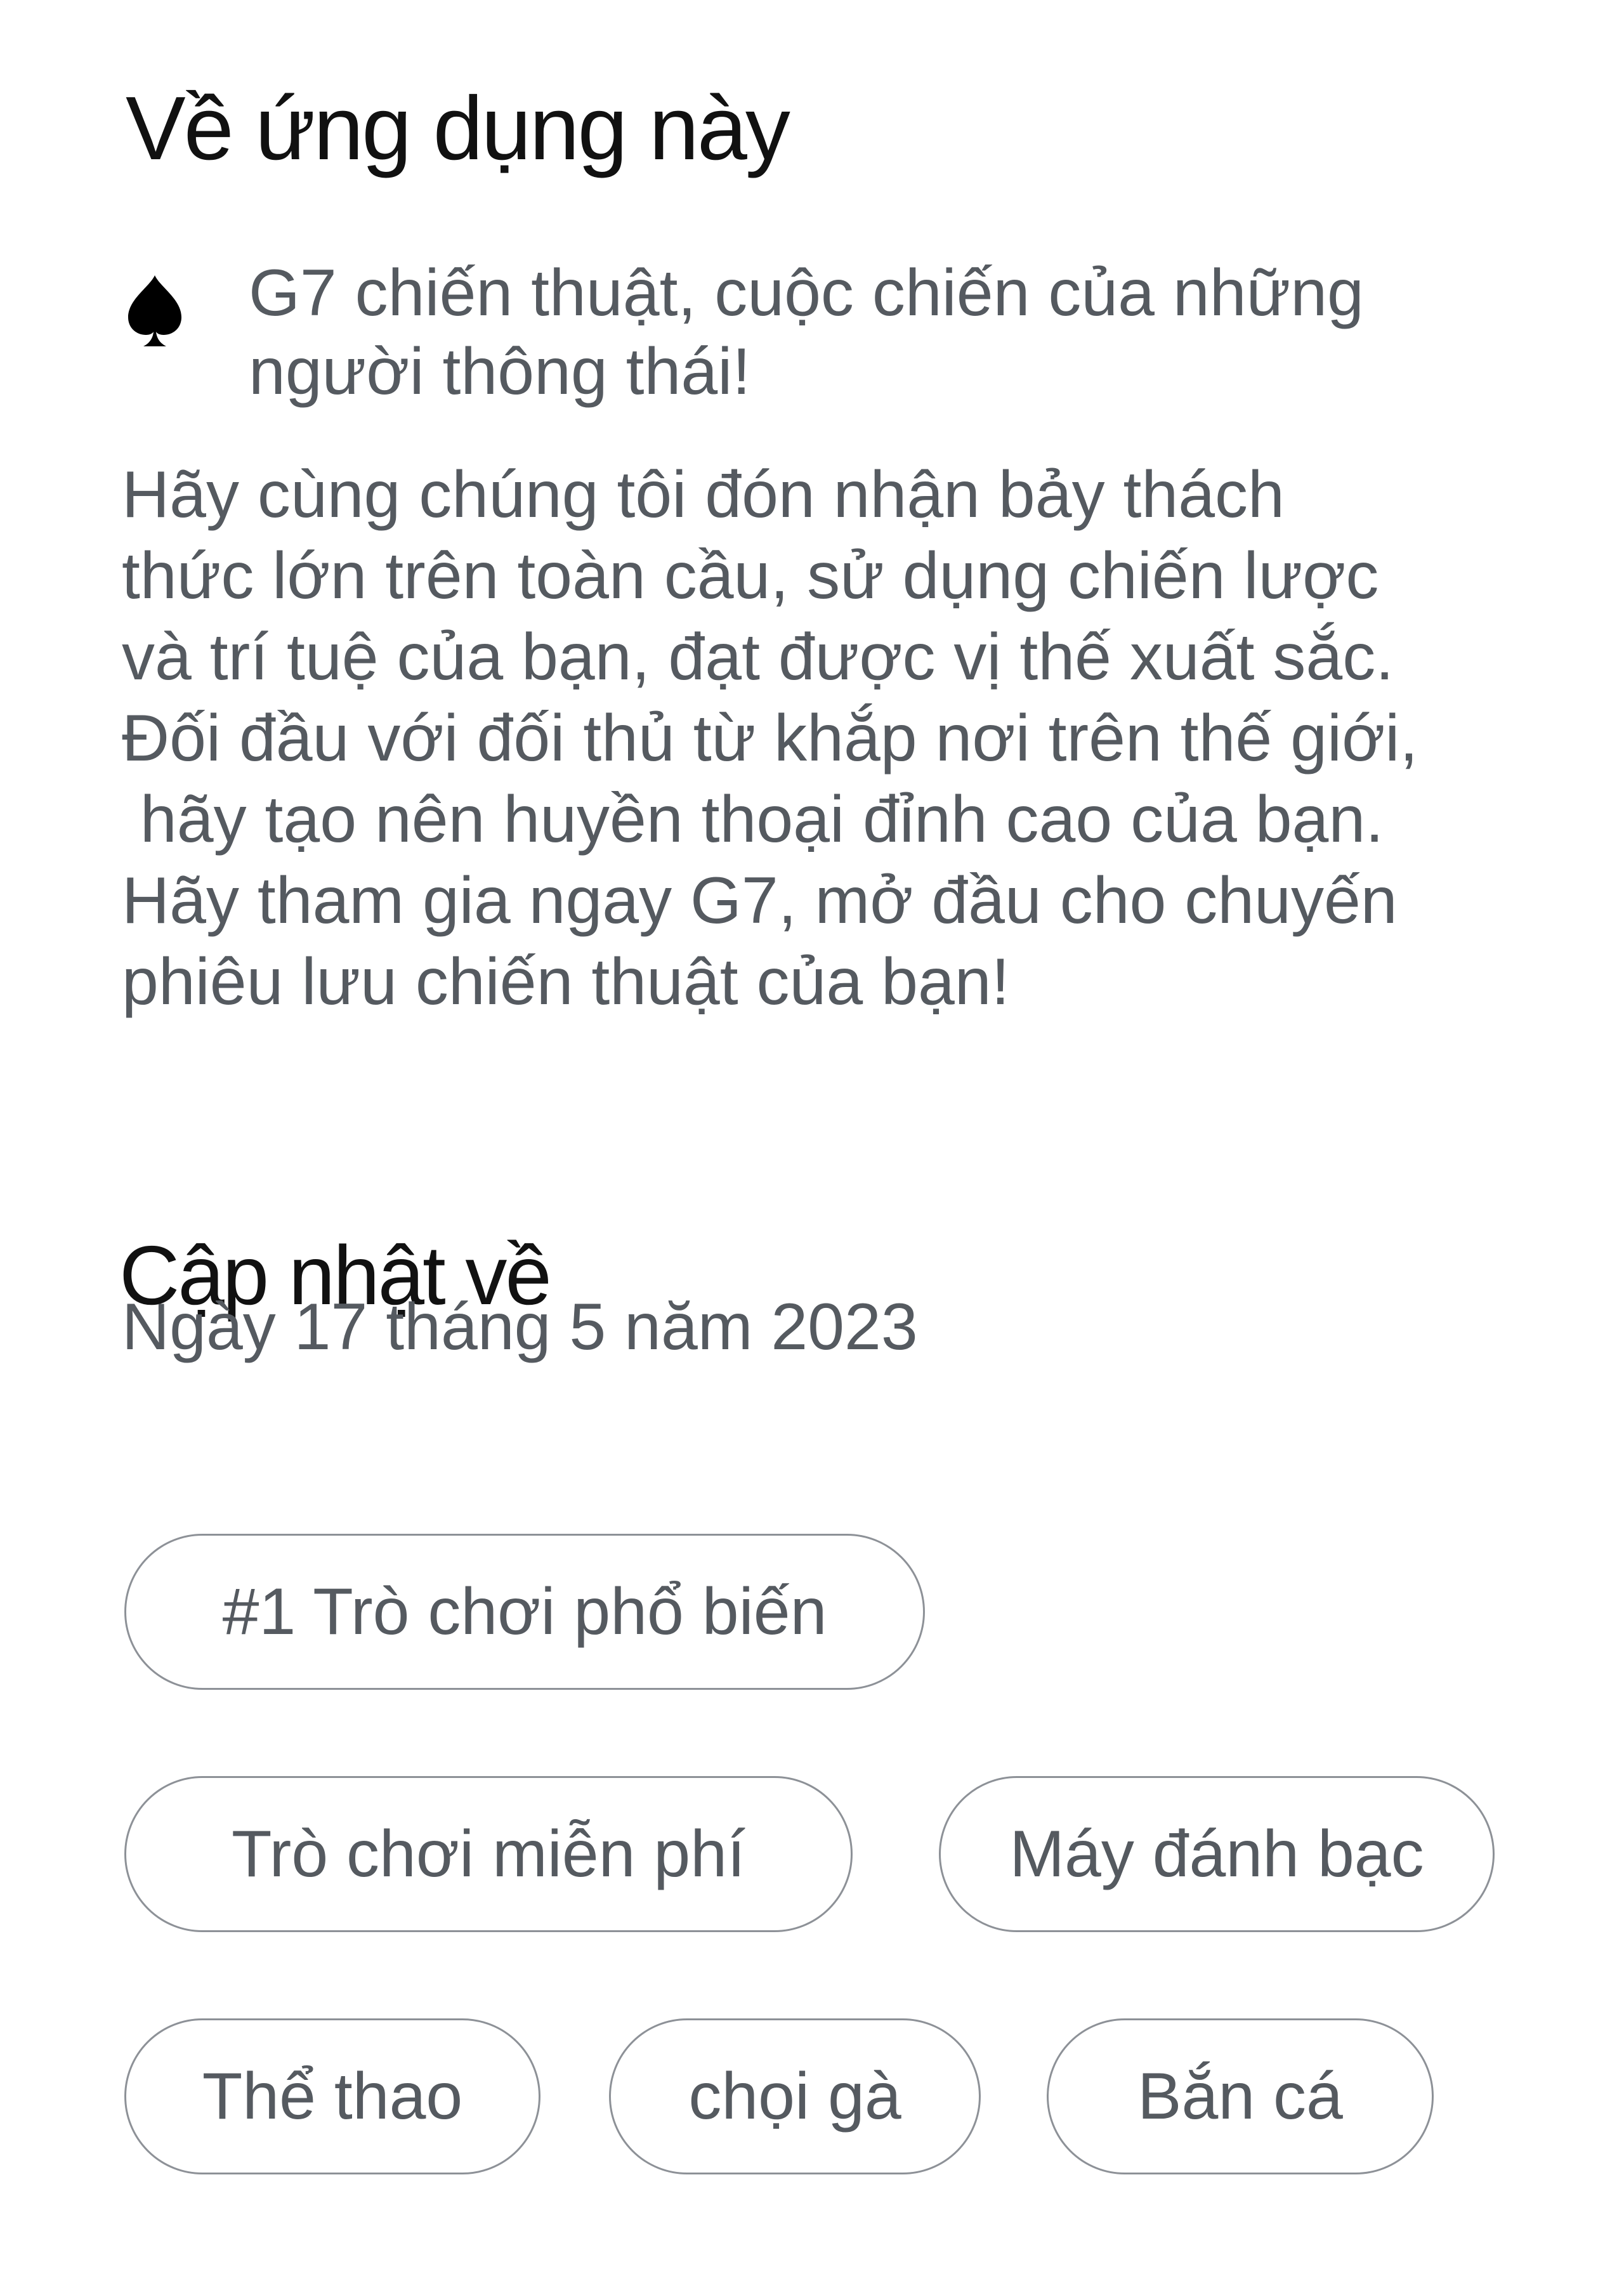  What do you see at coordinates (703, 495) in the screenshot?
I see `description-line: Hãy cùng chúng tôi đón nhận bảy thách` at bounding box center [703, 495].